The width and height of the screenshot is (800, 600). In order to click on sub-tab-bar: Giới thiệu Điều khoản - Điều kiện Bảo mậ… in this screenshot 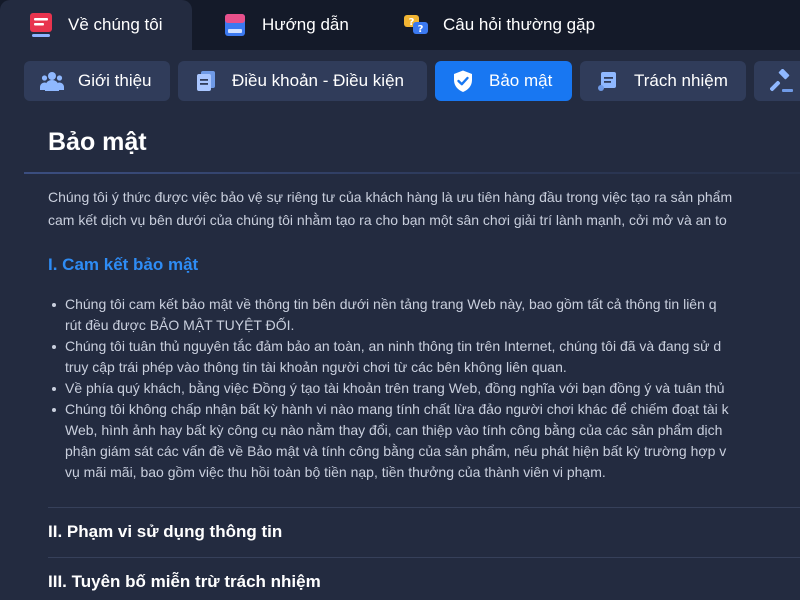, I will do `click(400, 82)`.